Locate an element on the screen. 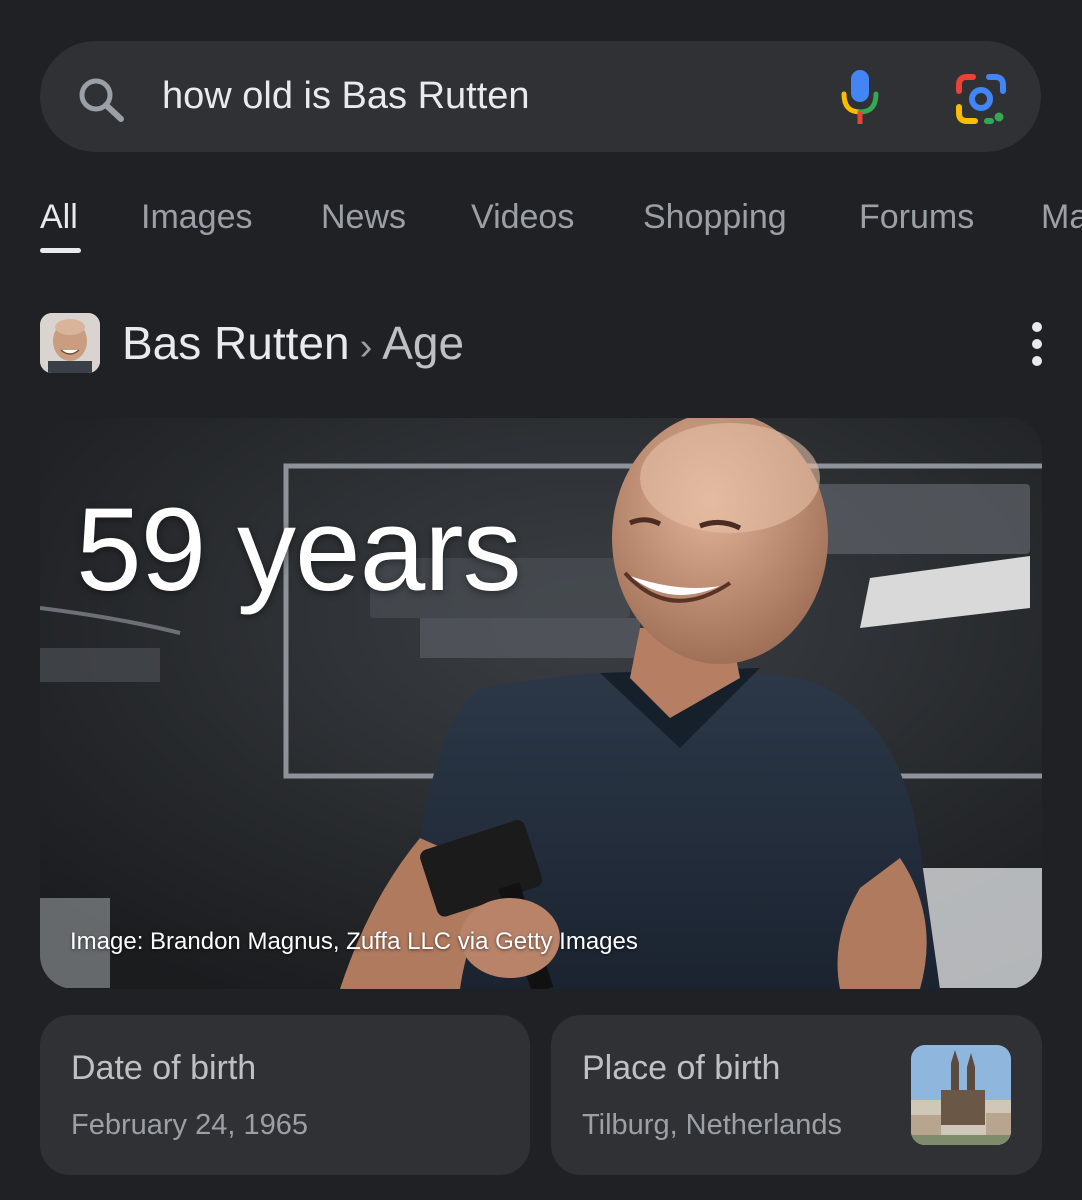 The height and width of the screenshot is (1200, 1082). entity-name: Bas Rutten is located at coordinates (236, 343).